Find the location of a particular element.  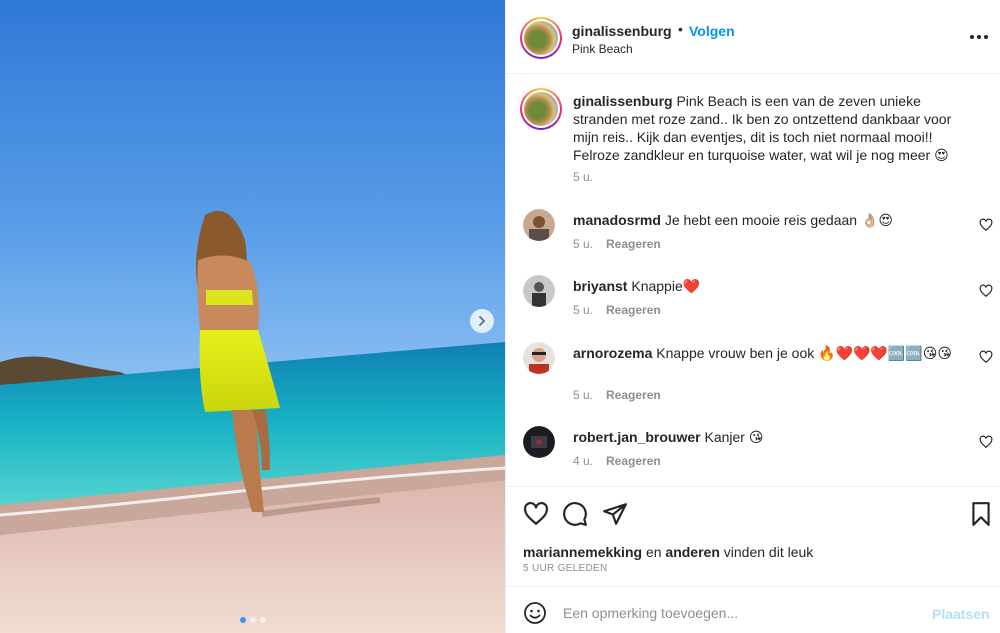

commenter-username: briyanst is located at coordinates (600, 286).